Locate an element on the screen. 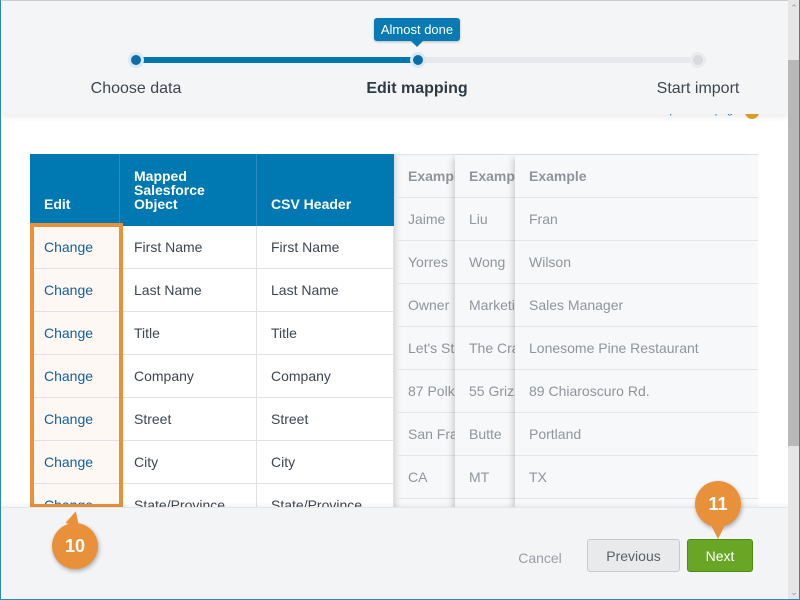 Image resolution: width=800 pixels, height=600 pixels. vertical-scrollbar: ⌃ ⌄ is located at coordinates (793, 299).